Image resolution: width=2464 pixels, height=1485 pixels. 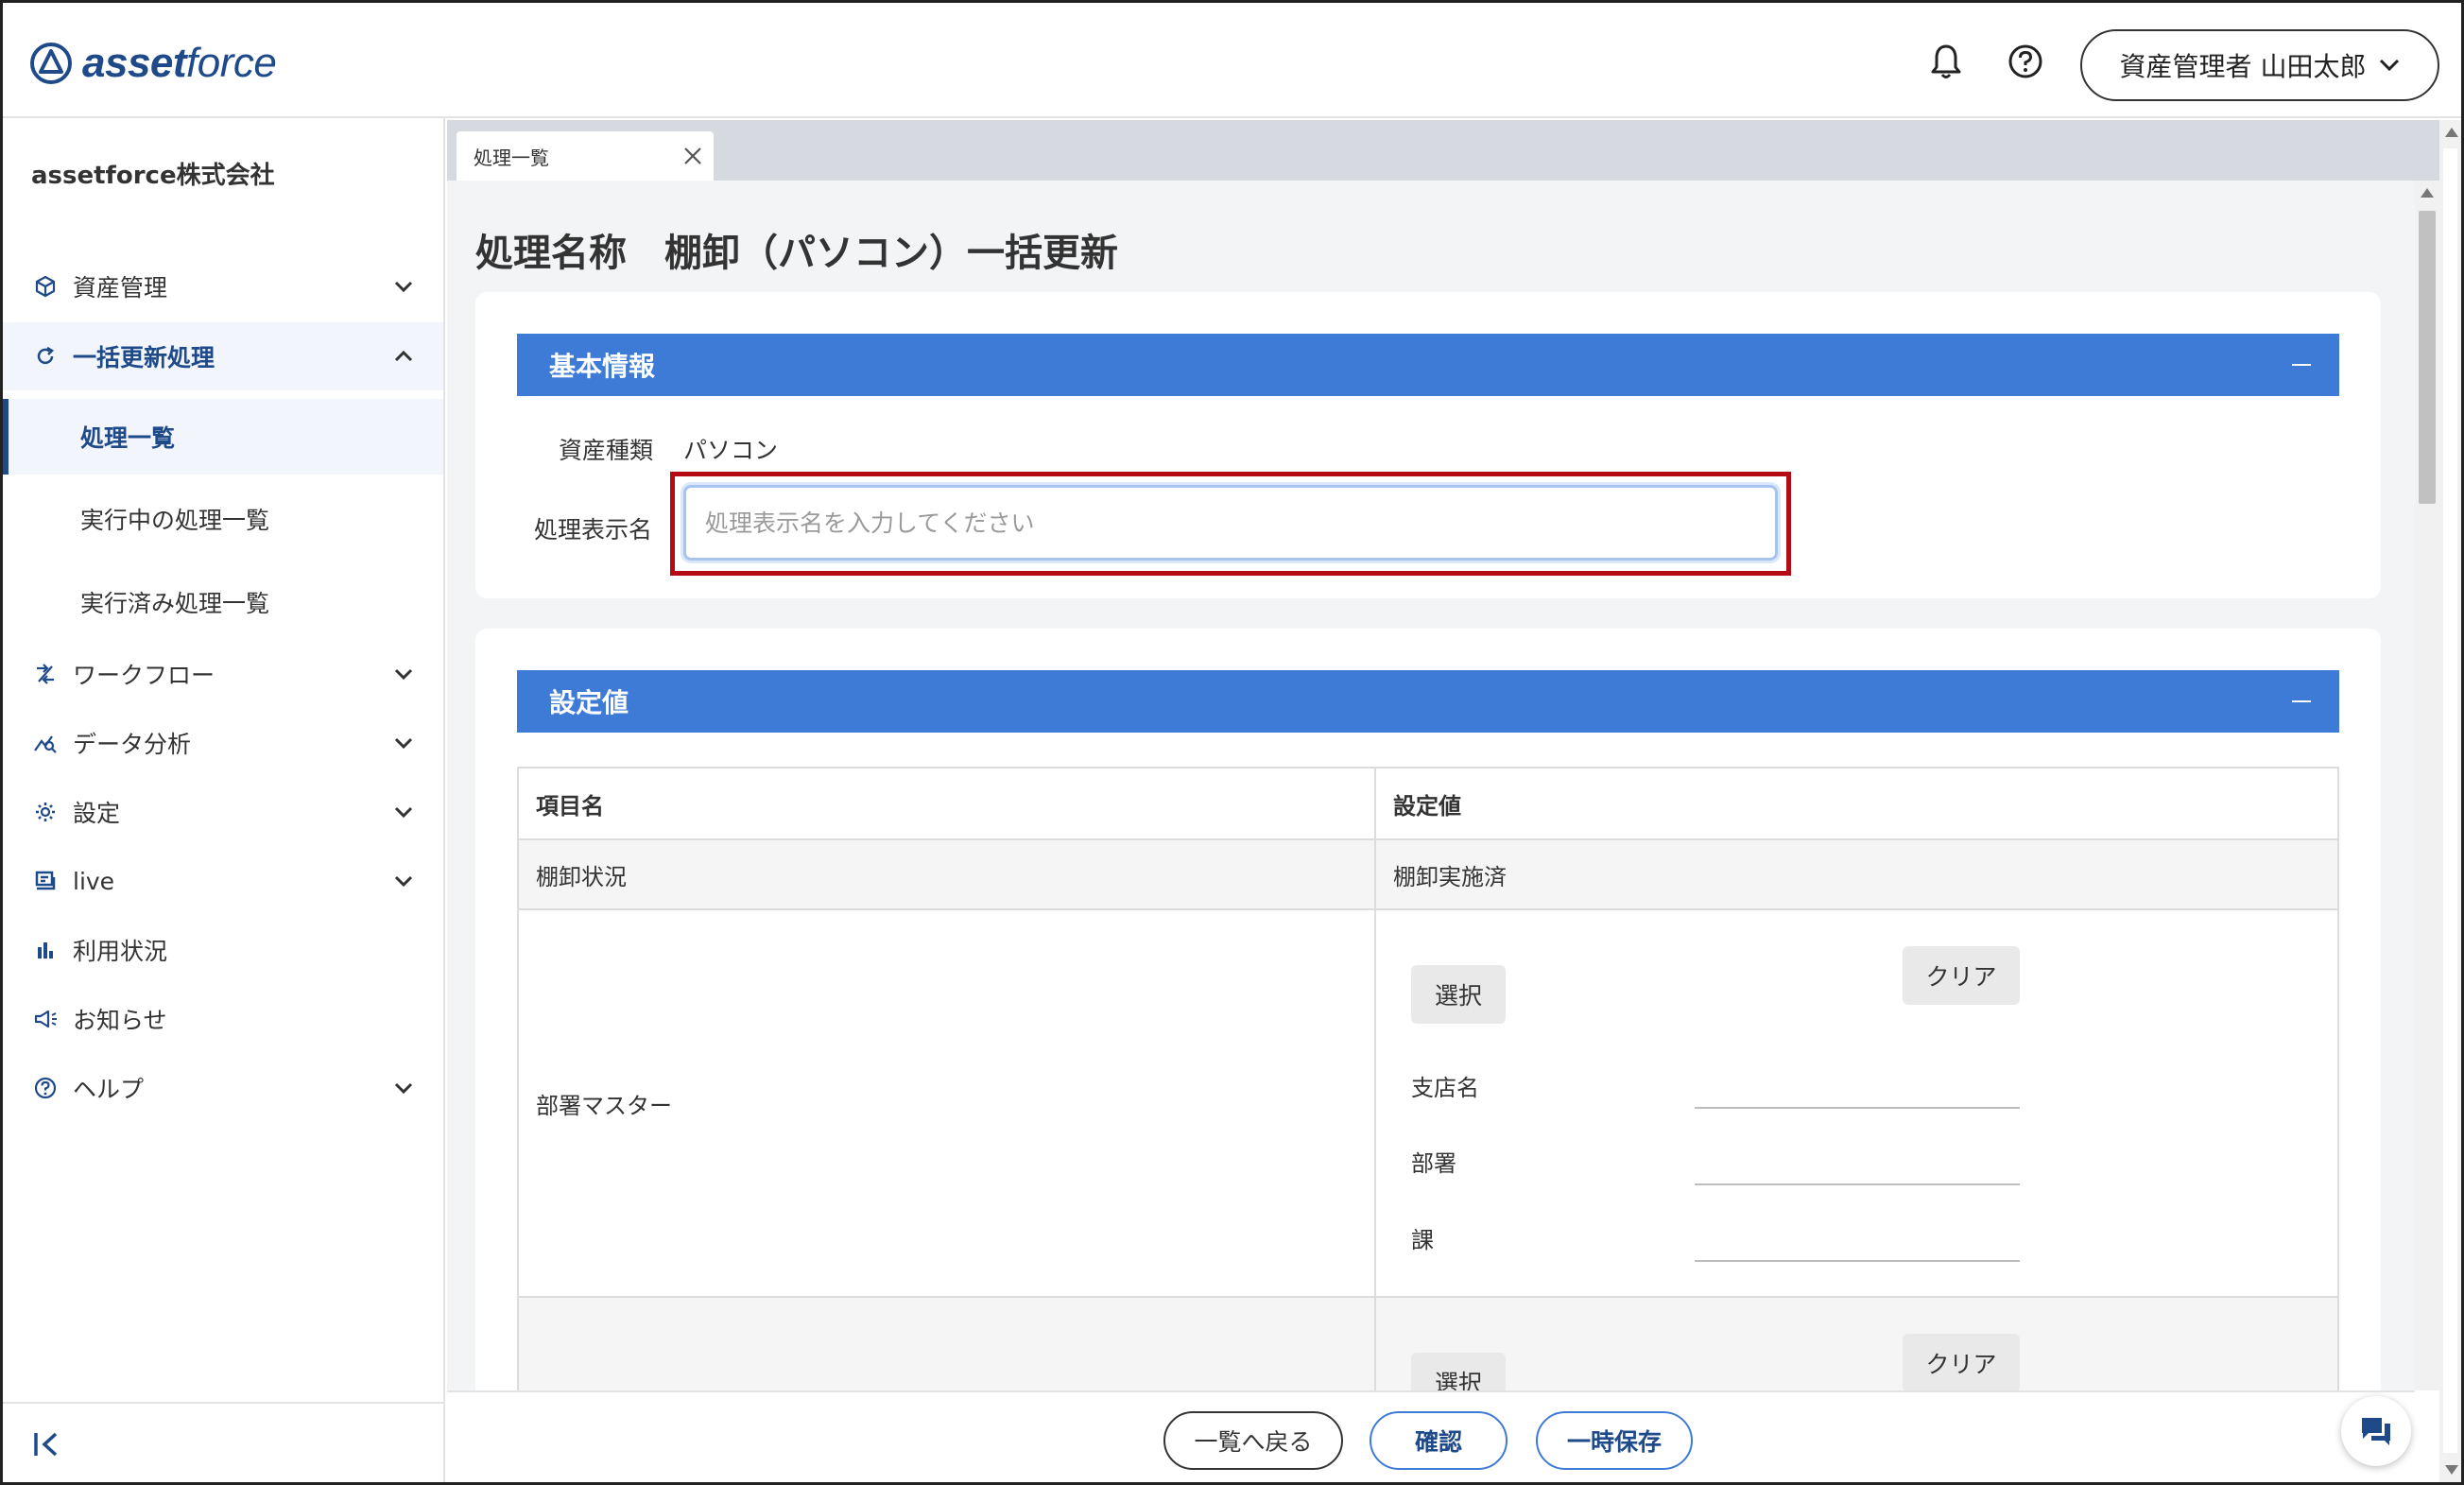 What do you see at coordinates (223, 881) in the screenshot?
I see `sidebar-item-live: live` at bounding box center [223, 881].